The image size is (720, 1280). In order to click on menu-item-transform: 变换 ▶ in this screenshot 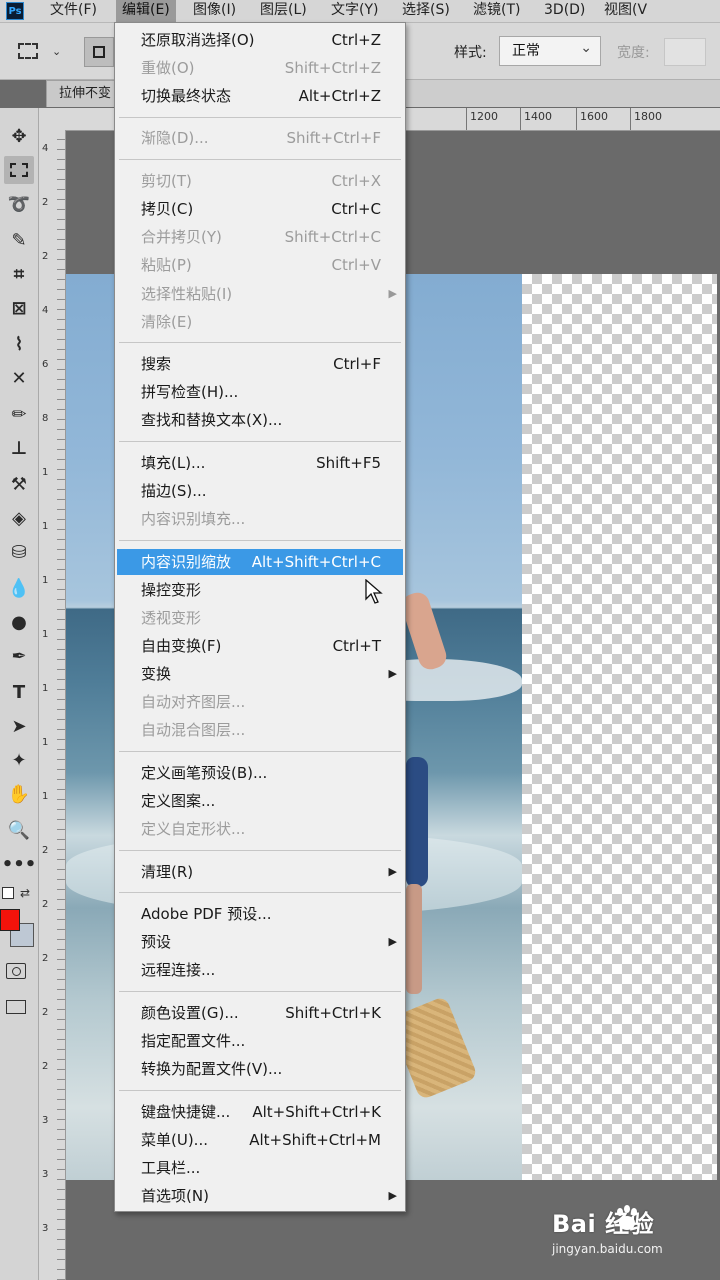, I will do `click(260, 674)`.